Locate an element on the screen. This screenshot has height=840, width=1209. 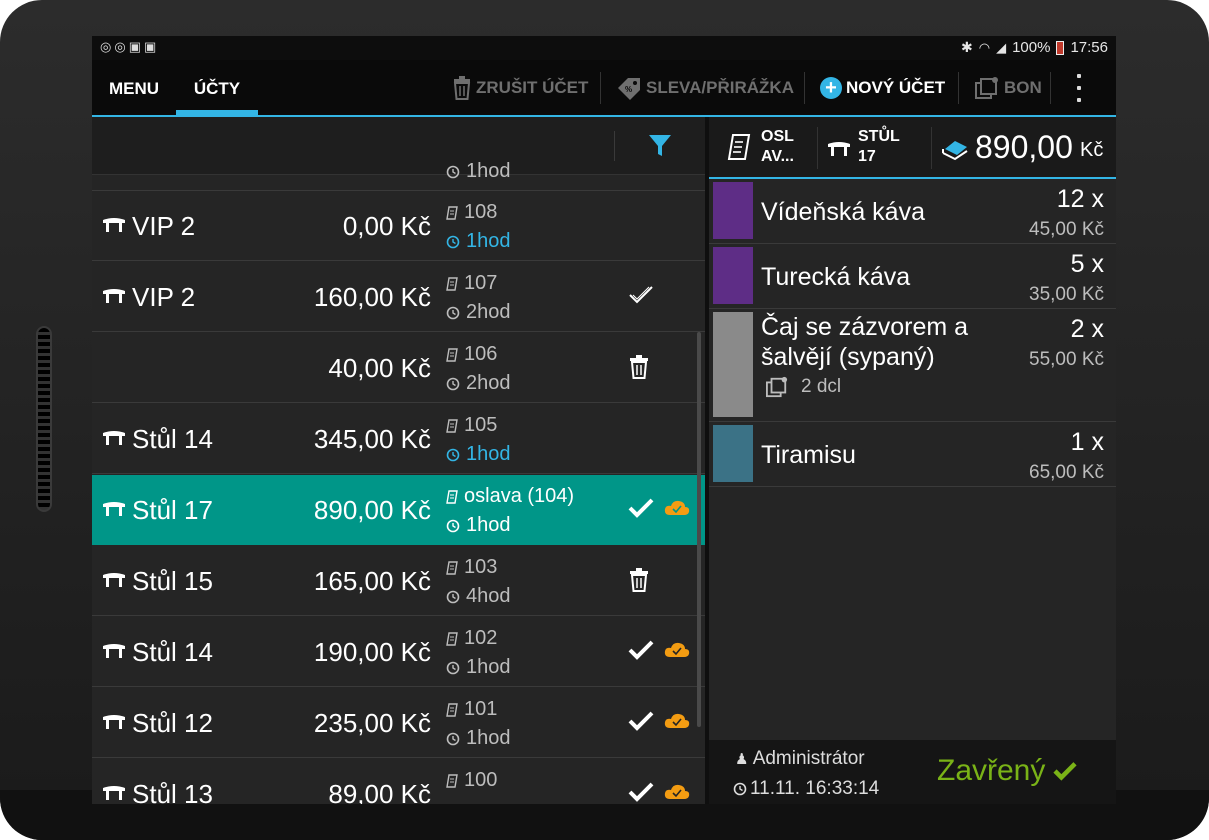
list-item: Stůl 12 235,00 Kč 101 1hod is located at coordinates (398, 723).